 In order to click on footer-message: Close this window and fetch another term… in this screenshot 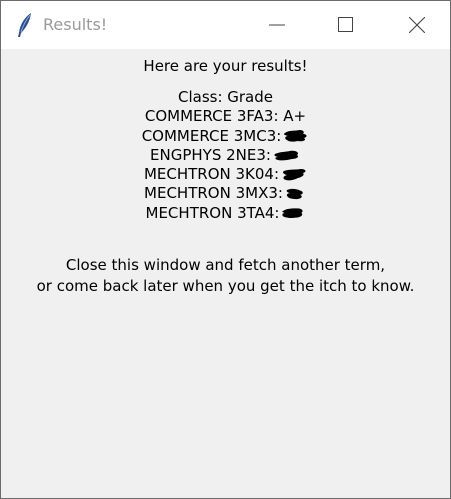, I will do `click(225, 276)`.